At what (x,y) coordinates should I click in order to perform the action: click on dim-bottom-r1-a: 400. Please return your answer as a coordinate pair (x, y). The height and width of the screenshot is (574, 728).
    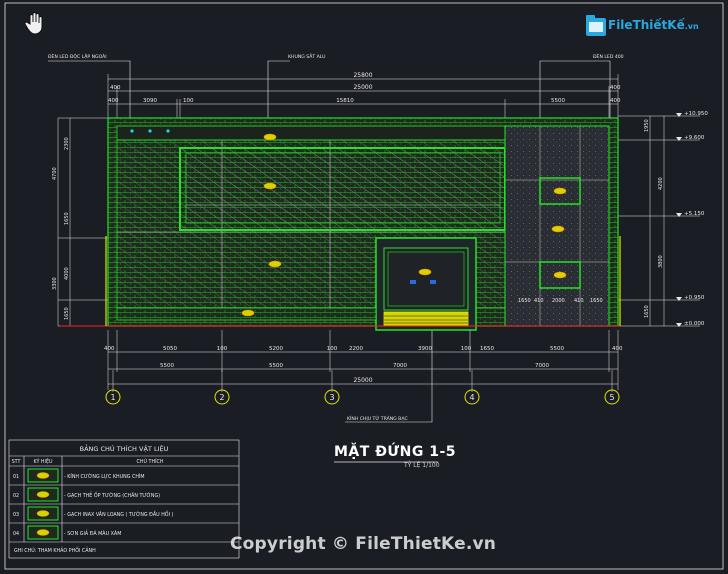
    Looking at the image, I should click on (109, 349).